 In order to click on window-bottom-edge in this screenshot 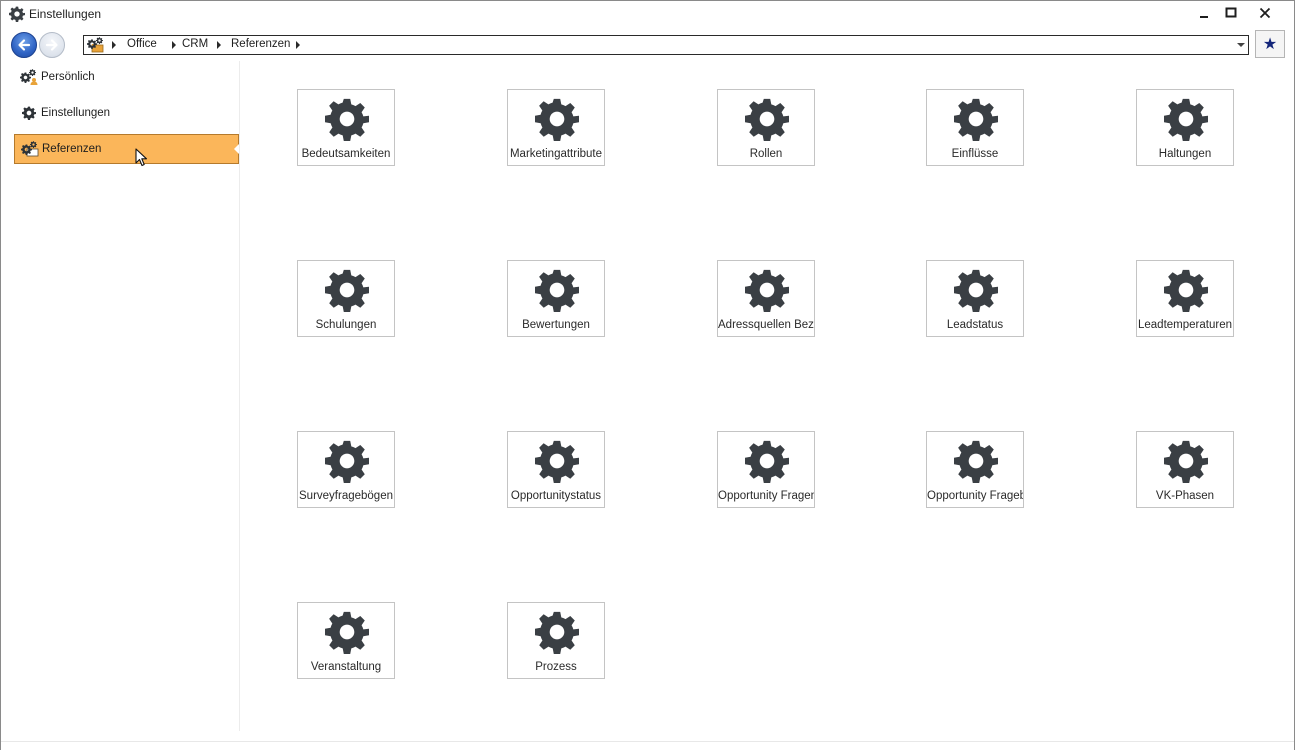, I will do `click(647, 745)`.